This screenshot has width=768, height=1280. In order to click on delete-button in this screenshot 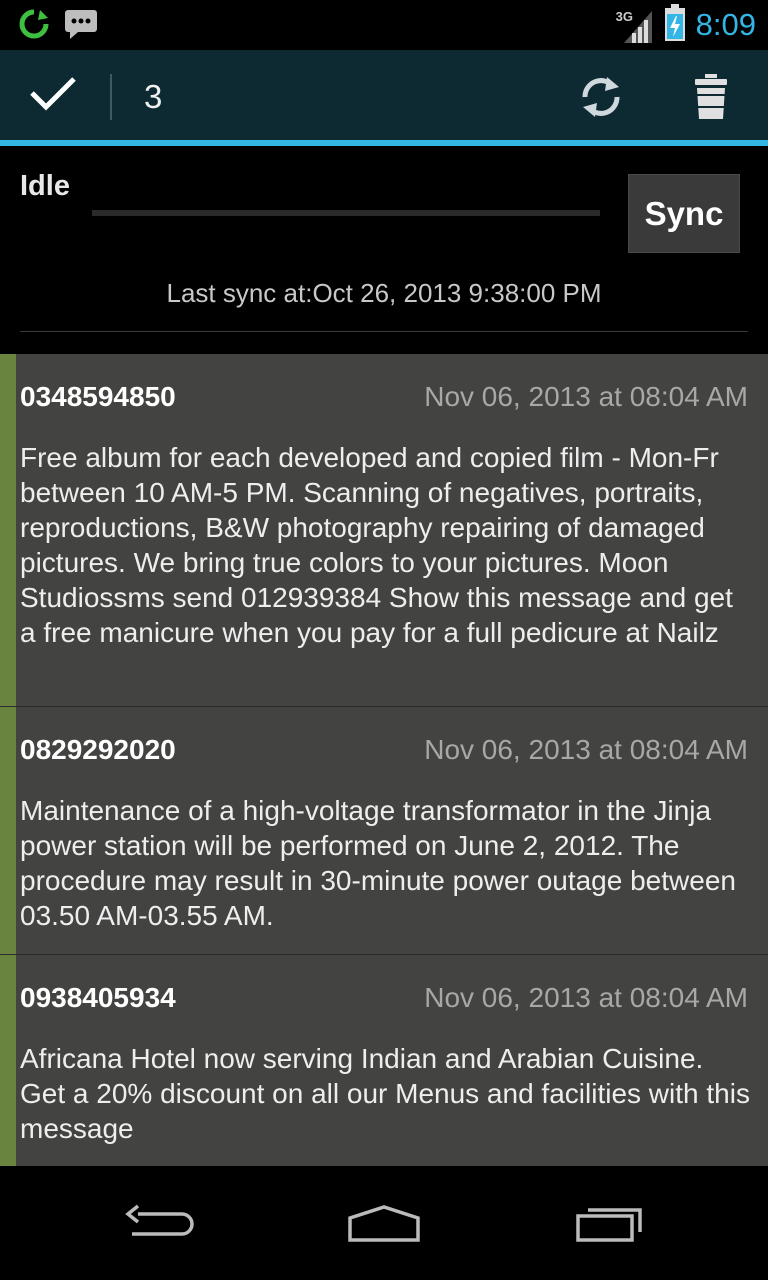, I will do `click(711, 99)`.